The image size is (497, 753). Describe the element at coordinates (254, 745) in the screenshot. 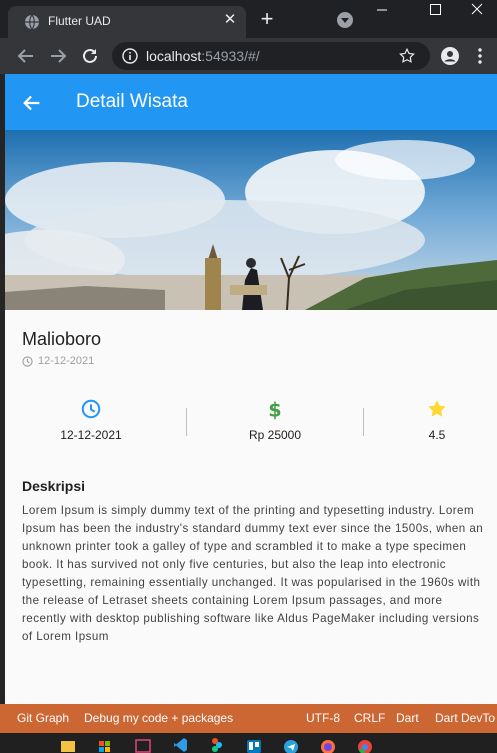

I see `trello-icon` at that location.